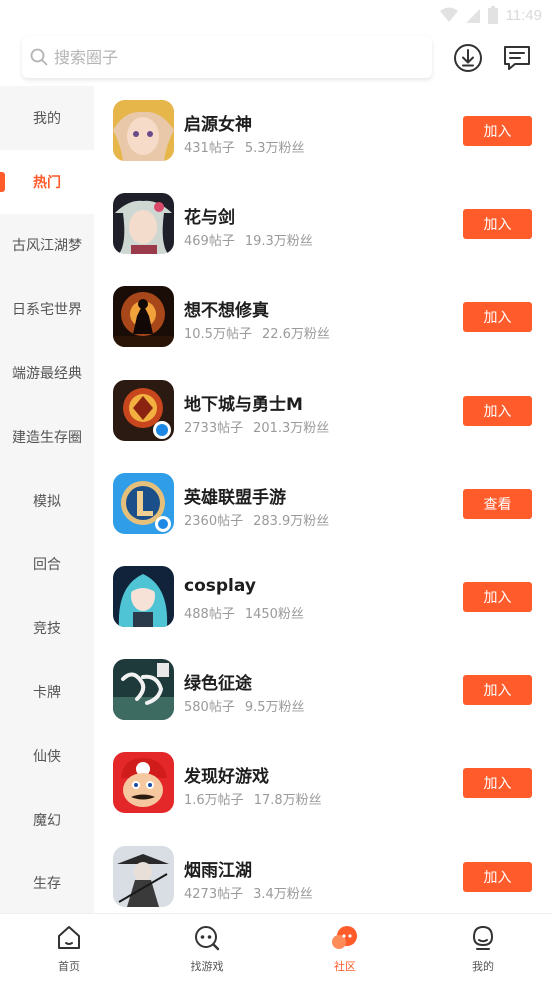 Image resolution: width=552 pixels, height=981 pixels. Describe the element at coordinates (345, 966) in the screenshot. I see `nav-label: 社区` at that location.